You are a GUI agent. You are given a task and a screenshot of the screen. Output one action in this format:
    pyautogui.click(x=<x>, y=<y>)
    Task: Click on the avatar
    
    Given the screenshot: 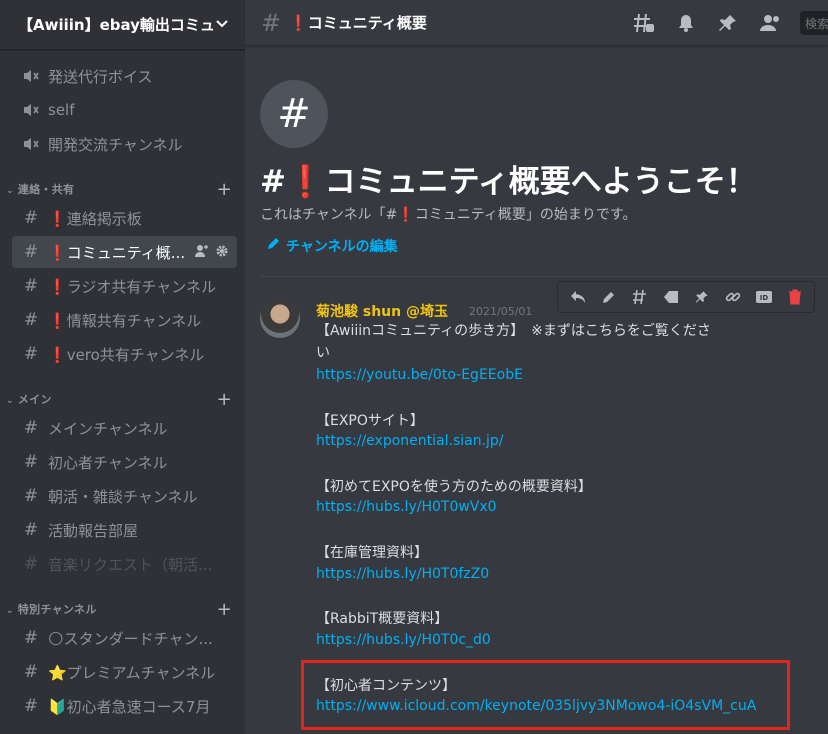 What is the action you would take?
    pyautogui.click(x=280, y=318)
    